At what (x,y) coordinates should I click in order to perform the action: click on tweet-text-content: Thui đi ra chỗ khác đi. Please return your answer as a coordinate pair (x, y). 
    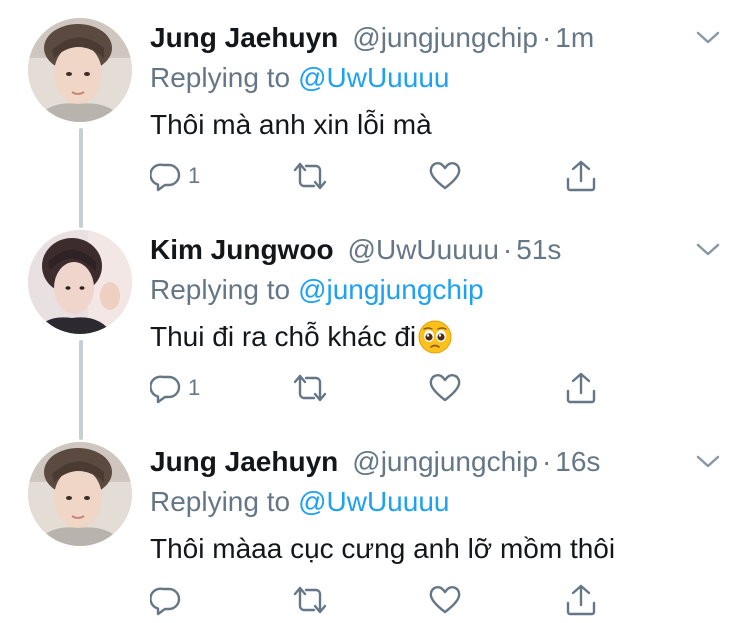
    Looking at the image, I should click on (283, 336).